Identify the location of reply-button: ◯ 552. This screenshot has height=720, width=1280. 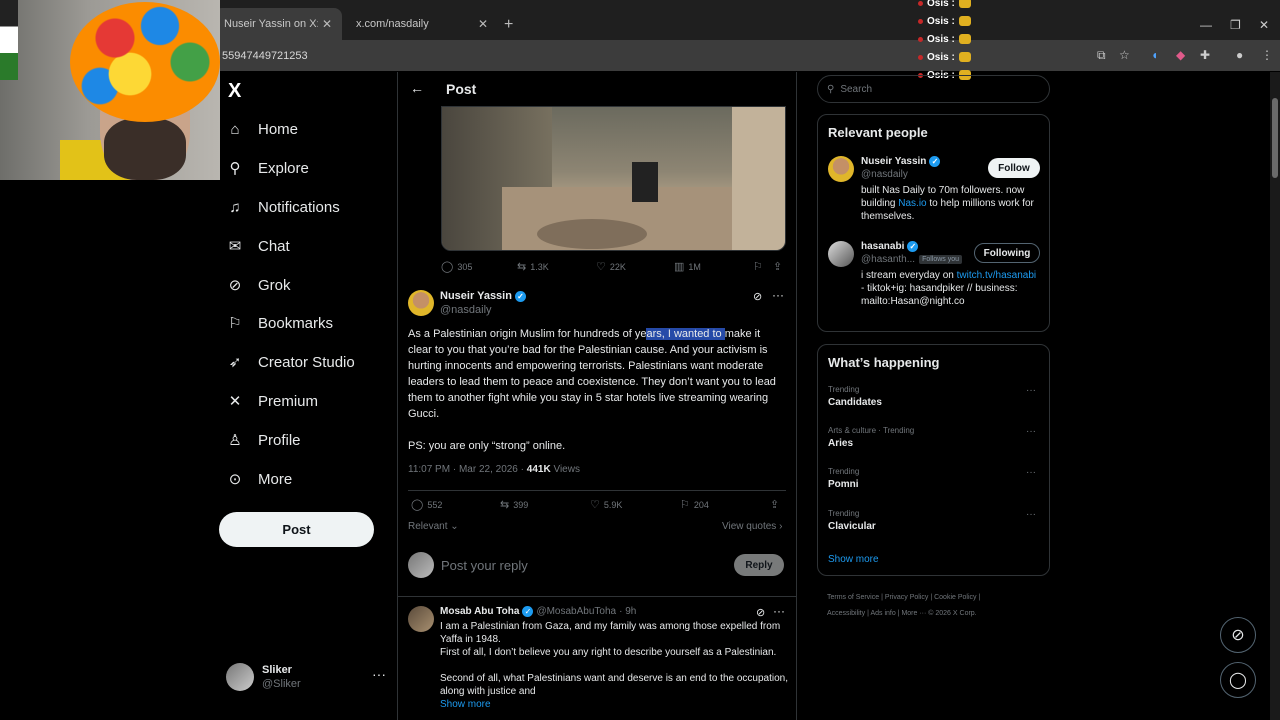
(426, 504).